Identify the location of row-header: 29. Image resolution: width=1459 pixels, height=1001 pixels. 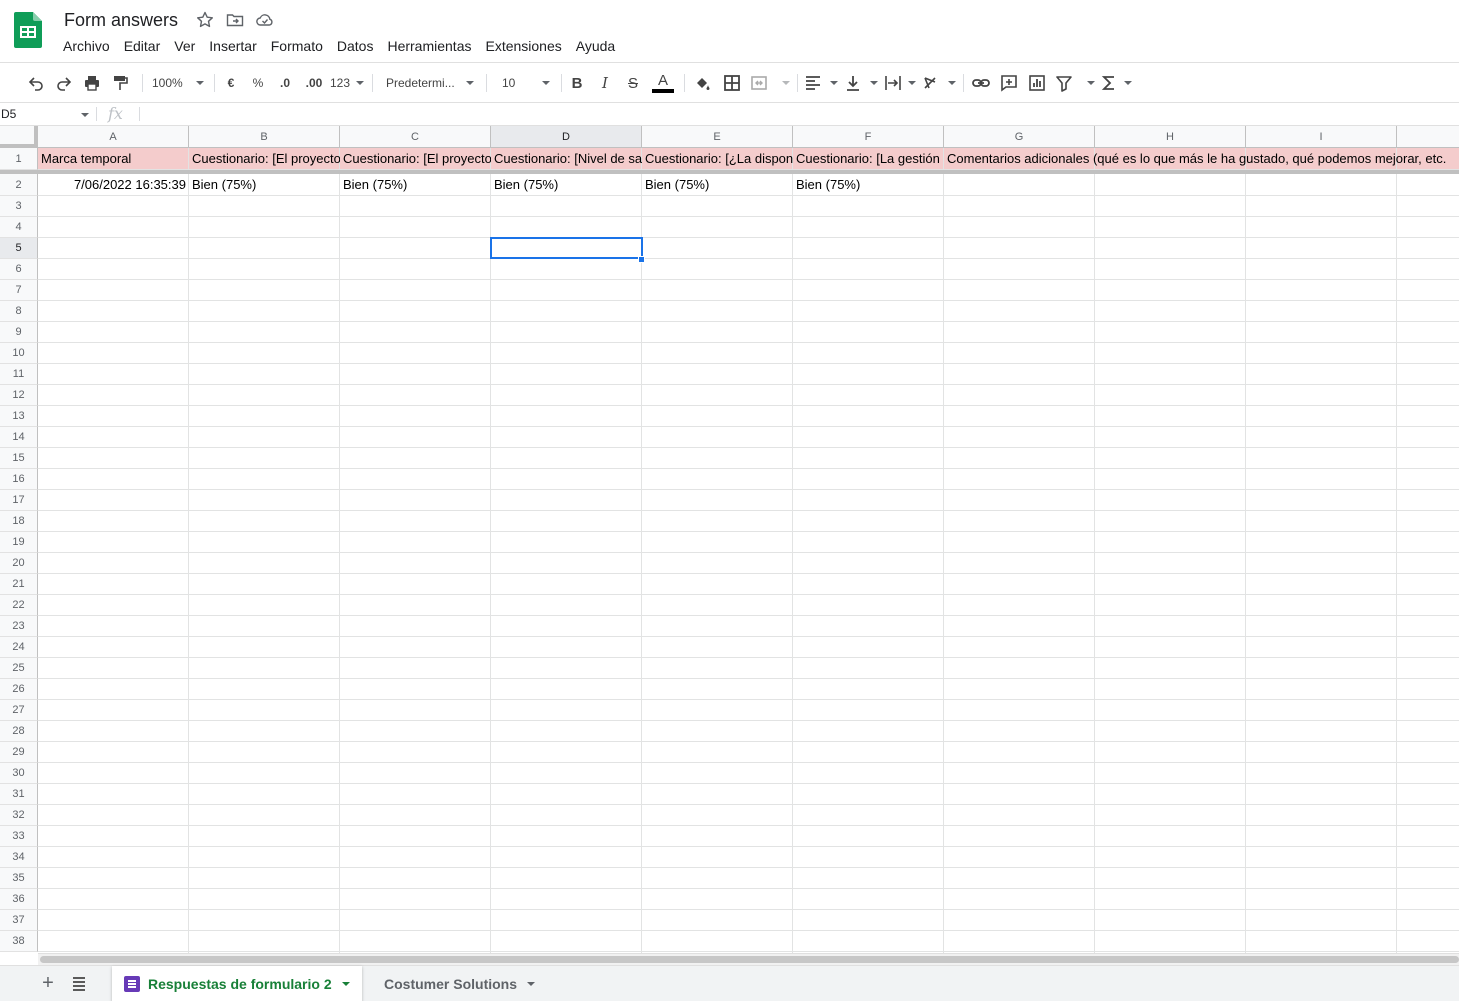
(19, 752).